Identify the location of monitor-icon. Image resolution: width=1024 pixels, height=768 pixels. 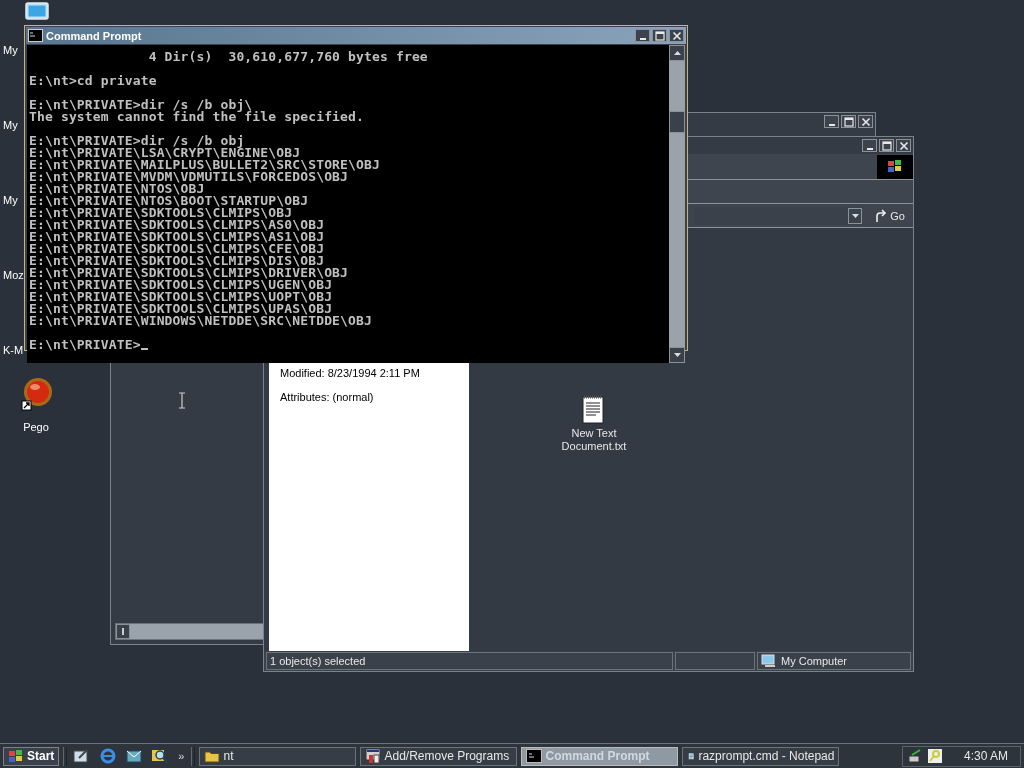
(37, 12).